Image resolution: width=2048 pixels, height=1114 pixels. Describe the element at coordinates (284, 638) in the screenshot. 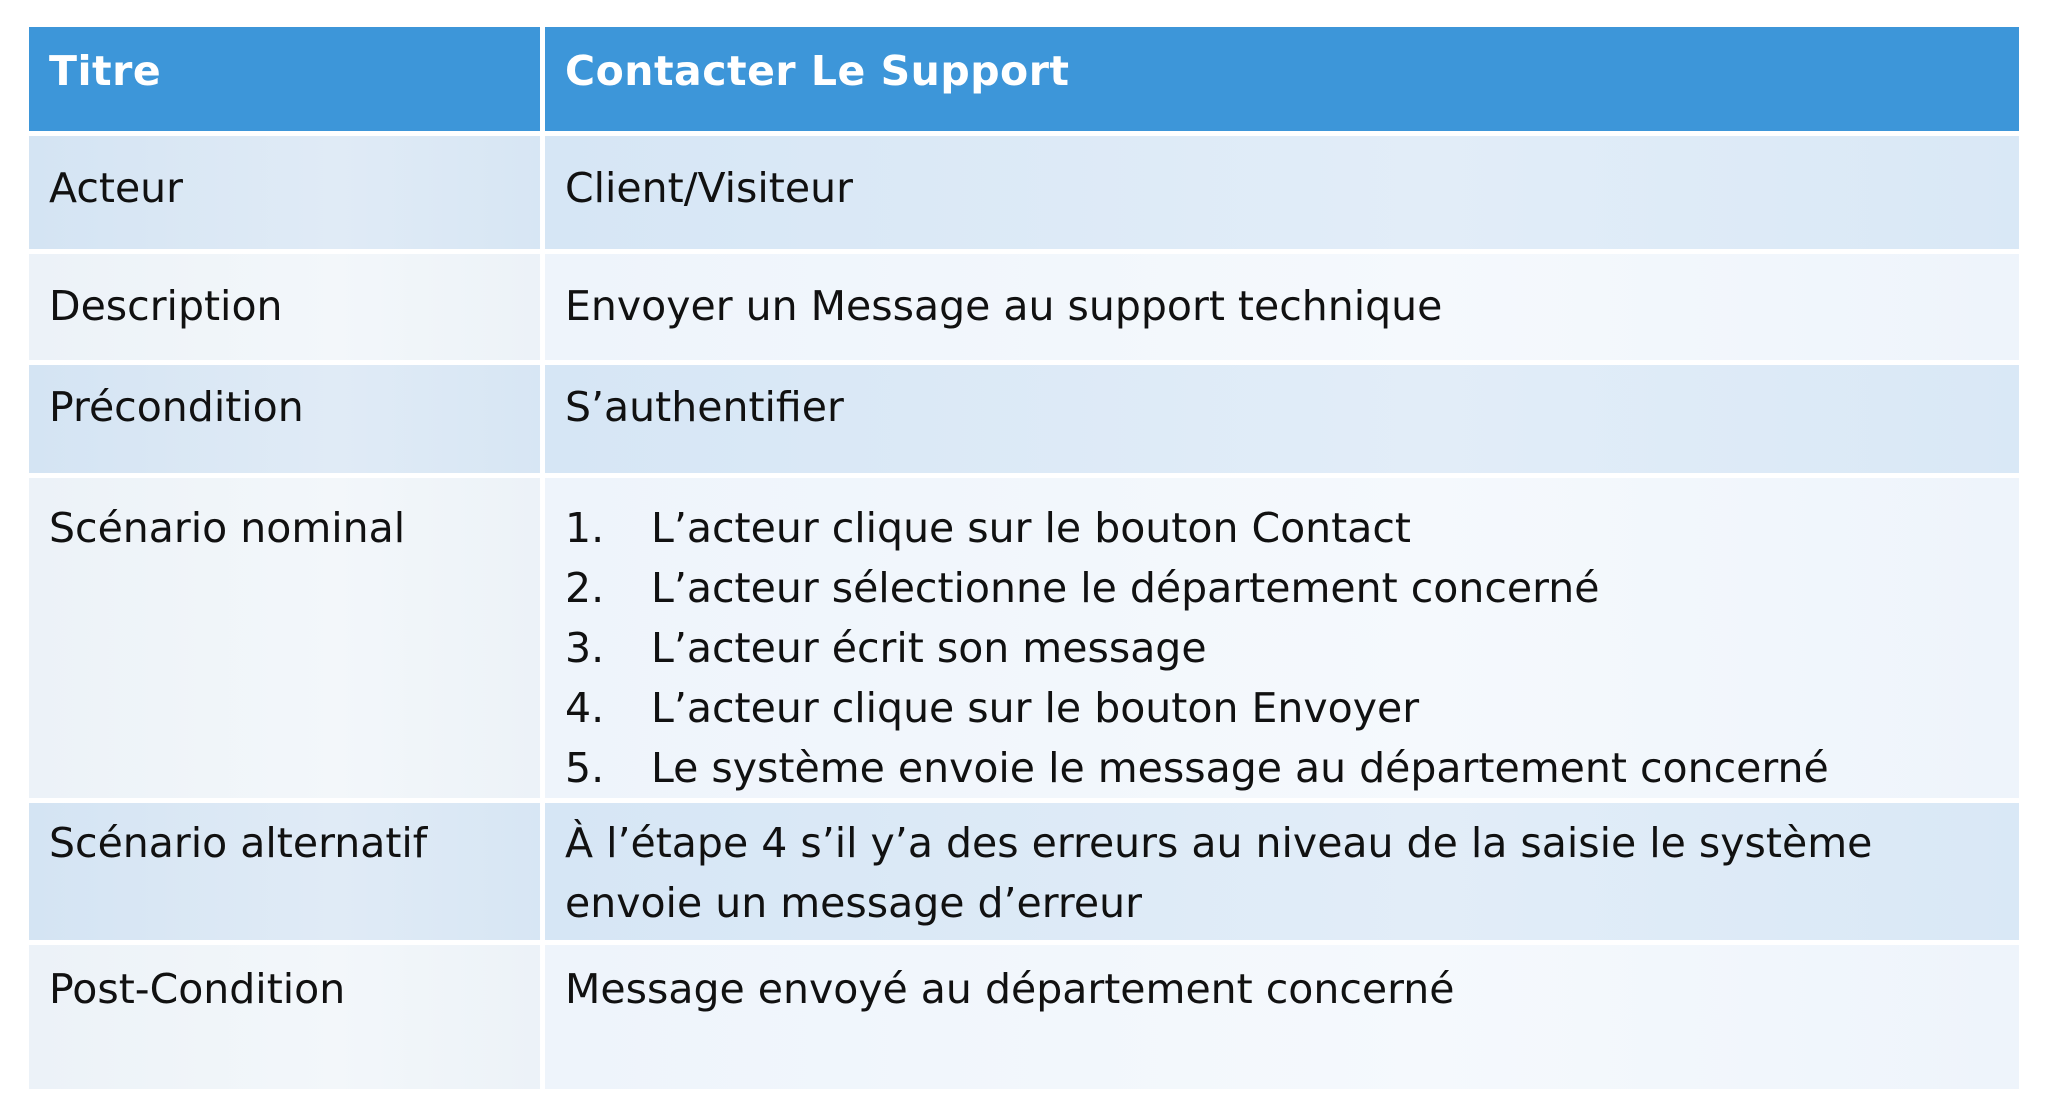

I see `scenario-nominal-label: Scénario nominal` at that location.